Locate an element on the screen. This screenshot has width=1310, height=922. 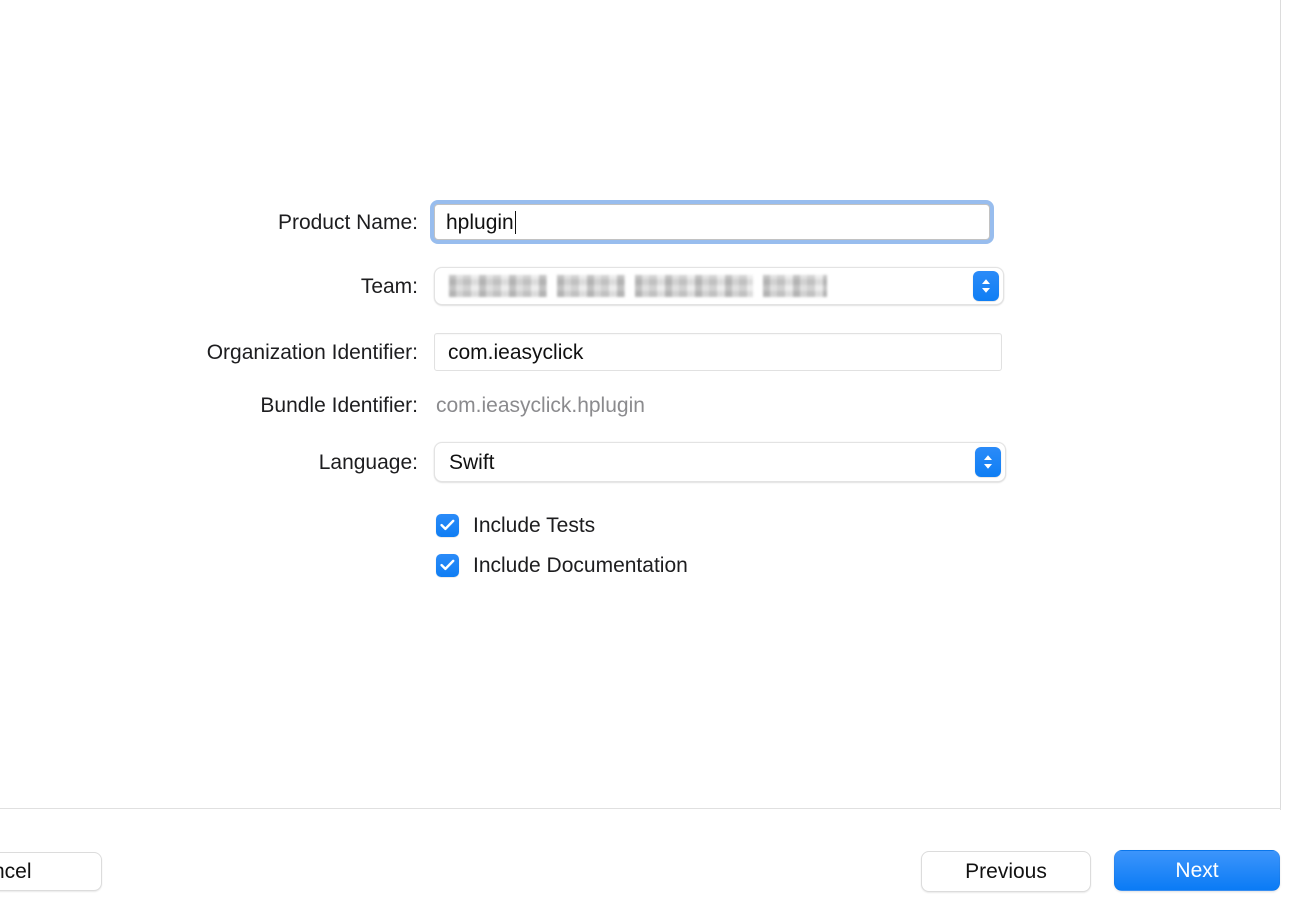
checkbox-row-include-documentation: Include Documentation is located at coordinates (562, 565).